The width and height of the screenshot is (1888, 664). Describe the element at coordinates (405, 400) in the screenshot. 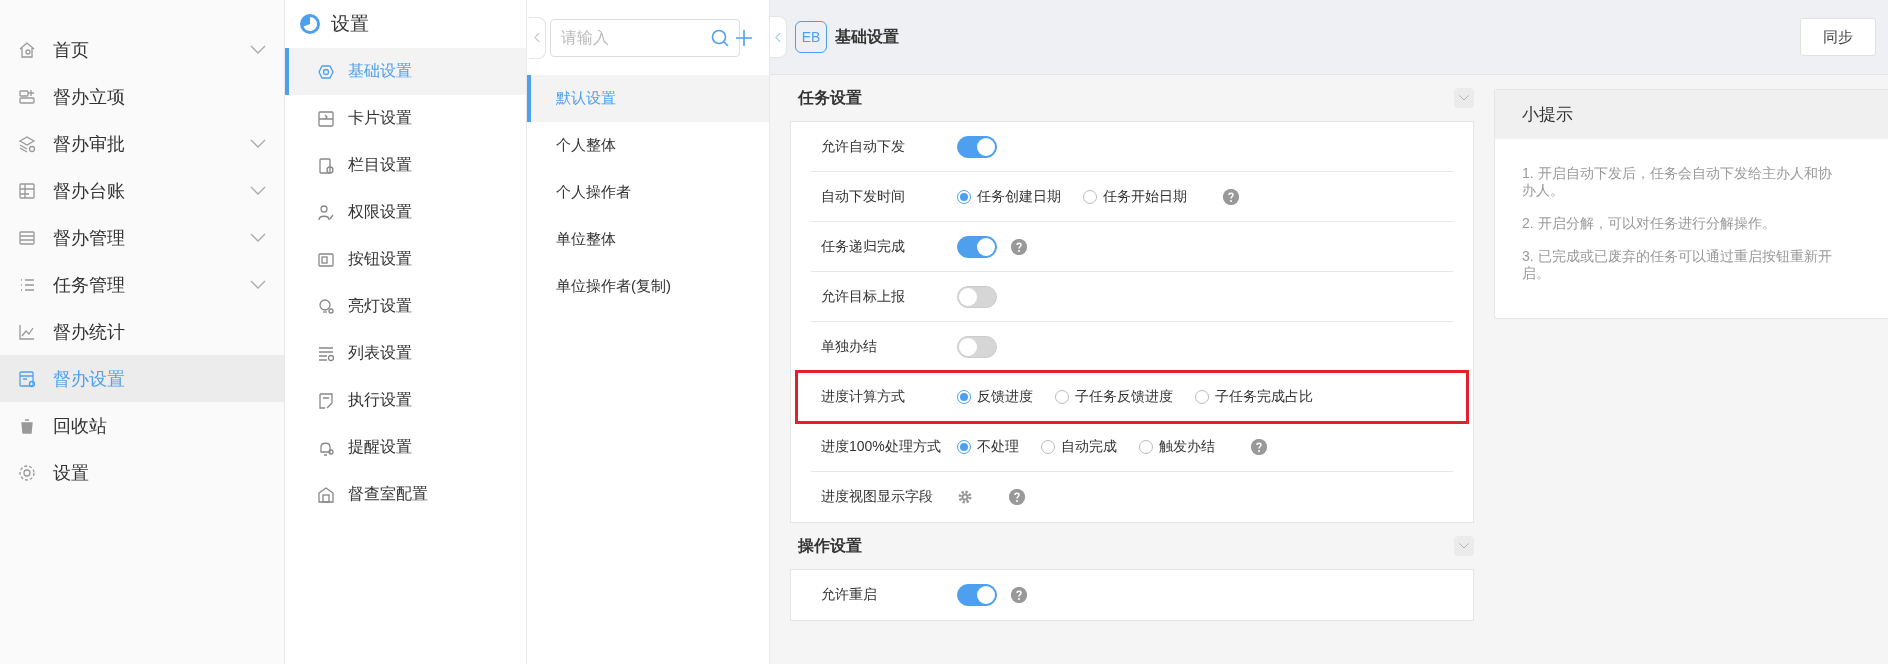

I see `menu-item: 执行设置` at that location.